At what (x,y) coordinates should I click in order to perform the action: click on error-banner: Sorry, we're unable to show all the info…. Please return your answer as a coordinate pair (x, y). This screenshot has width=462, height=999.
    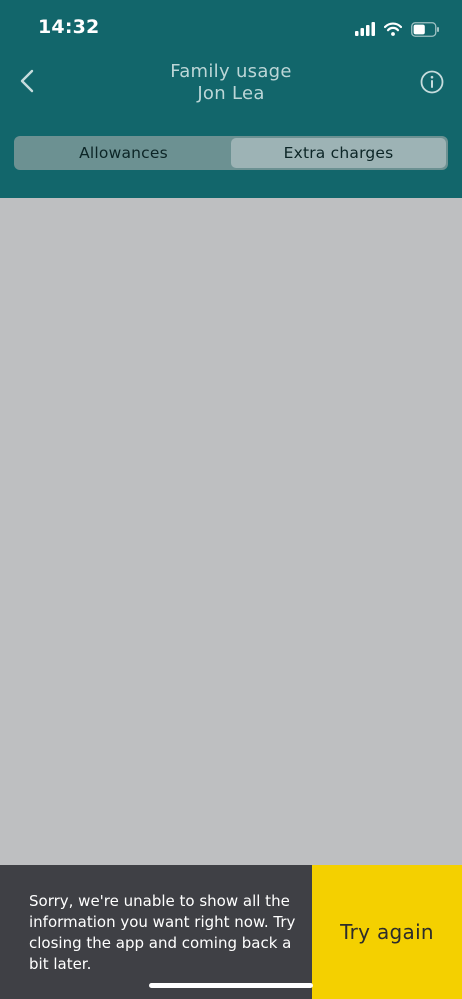
    Looking at the image, I should click on (231, 932).